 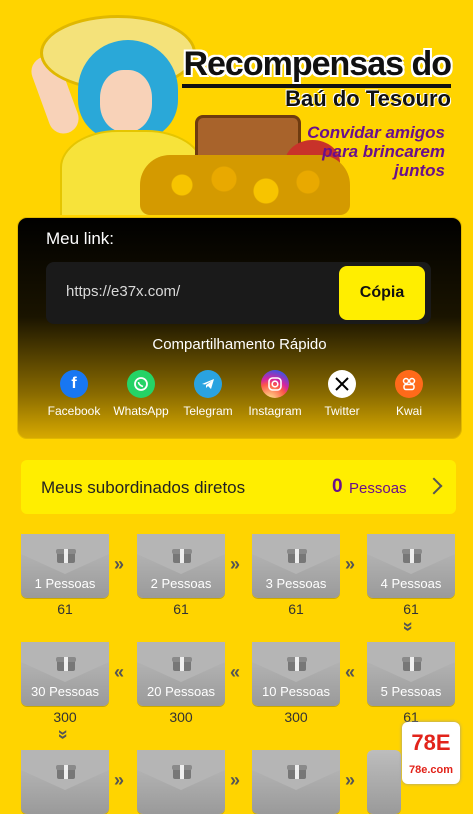 What do you see at coordinates (208, 411) in the screenshot?
I see `share-label: Telegram` at bounding box center [208, 411].